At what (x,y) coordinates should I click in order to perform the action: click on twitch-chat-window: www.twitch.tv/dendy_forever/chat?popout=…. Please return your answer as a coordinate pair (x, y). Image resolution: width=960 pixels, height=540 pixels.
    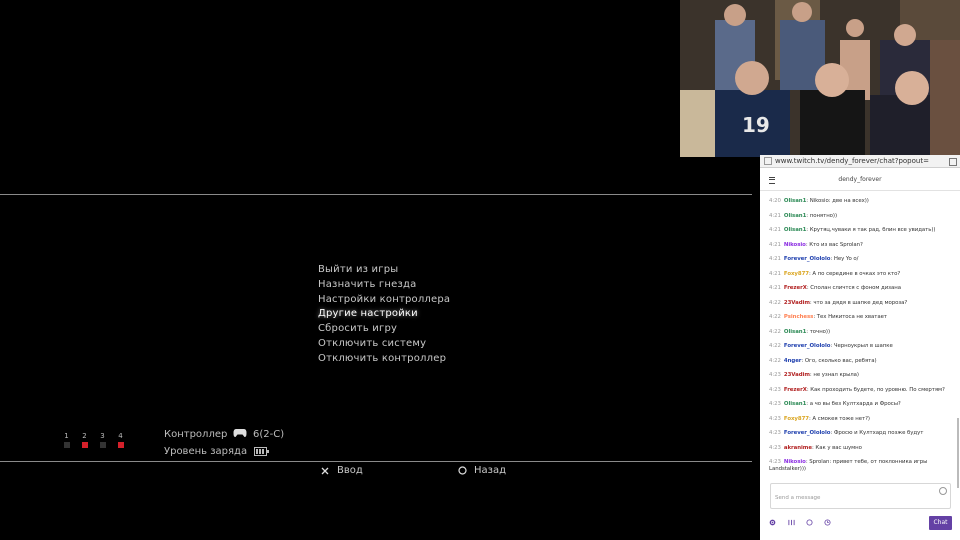
    Looking at the image, I should click on (860, 347).